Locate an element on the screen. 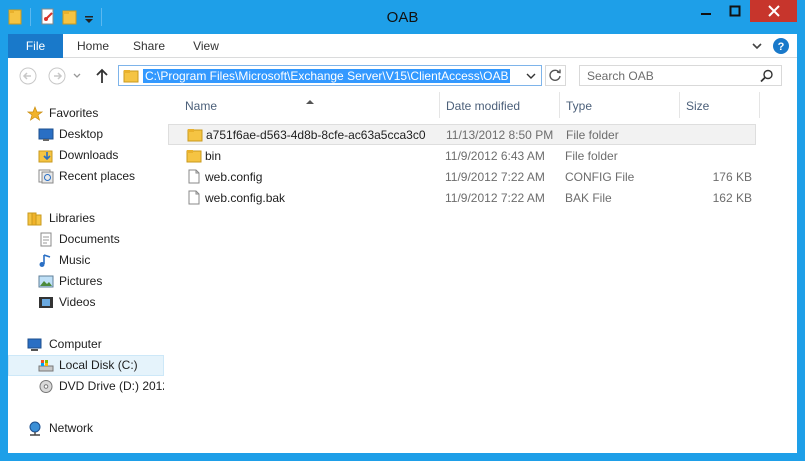  tab-view: View is located at coordinates (206, 46).